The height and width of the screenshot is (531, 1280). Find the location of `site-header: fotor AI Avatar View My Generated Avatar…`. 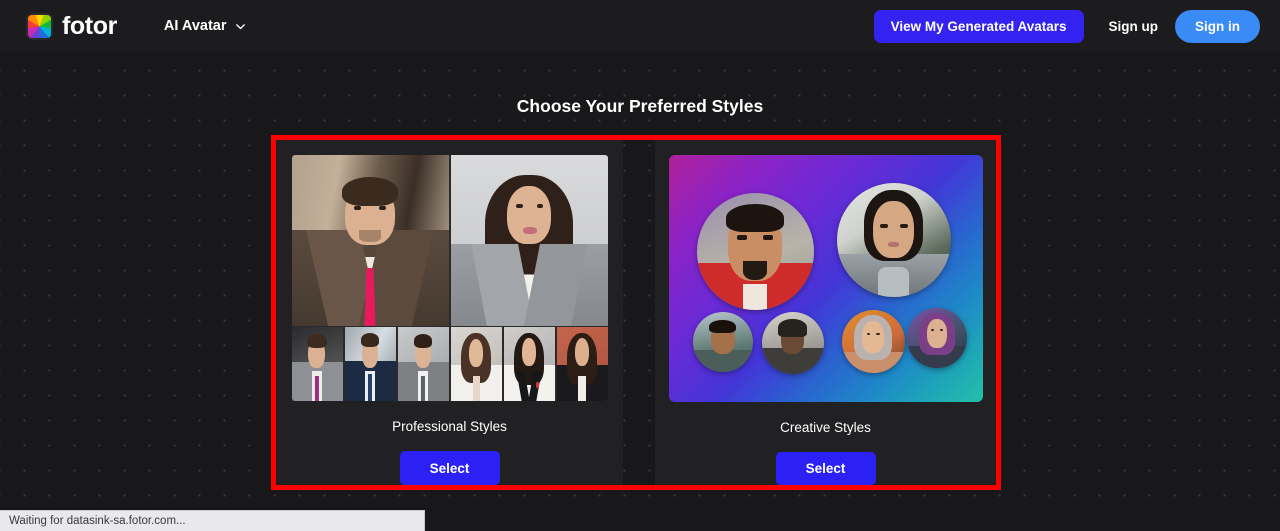

site-header: fotor AI Avatar View My Generated Avatar… is located at coordinates (640, 26).